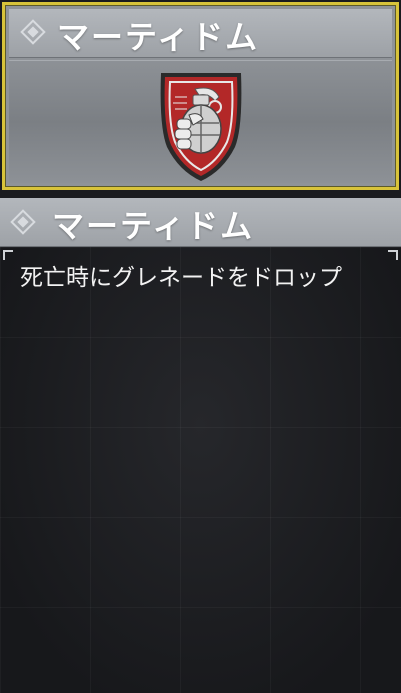  Describe the element at coordinates (158, 37) in the screenshot. I see `perk-card-title: マーティドム` at that location.